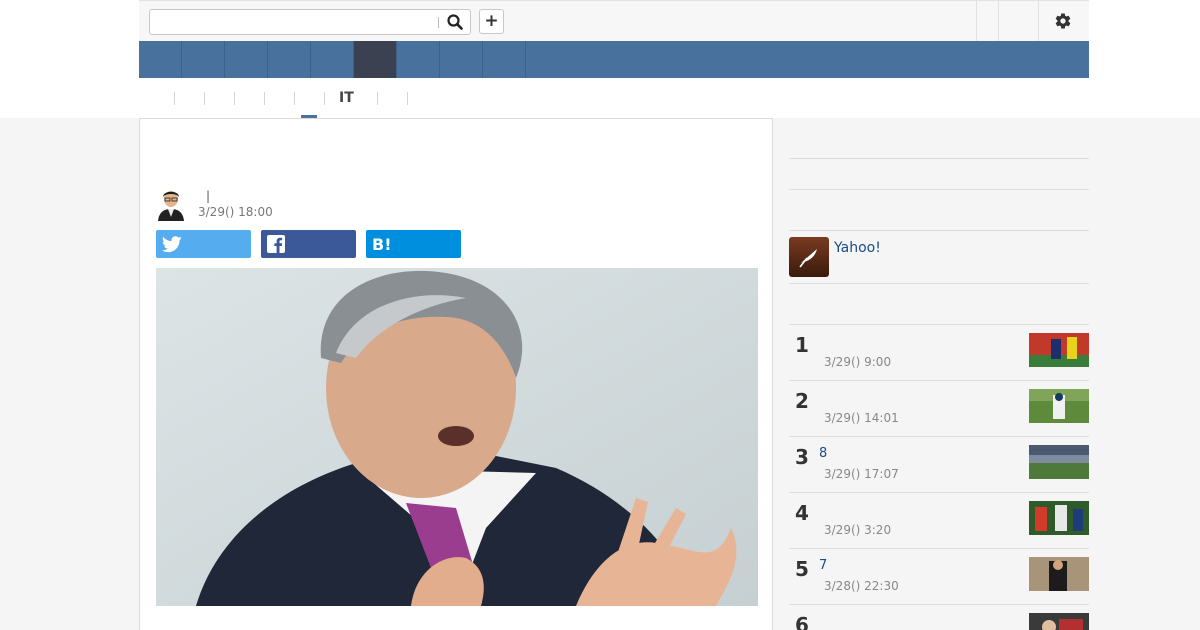 The image size is (1200, 630). What do you see at coordinates (823, 453) in the screenshot?
I see `rank-title: 8` at bounding box center [823, 453].